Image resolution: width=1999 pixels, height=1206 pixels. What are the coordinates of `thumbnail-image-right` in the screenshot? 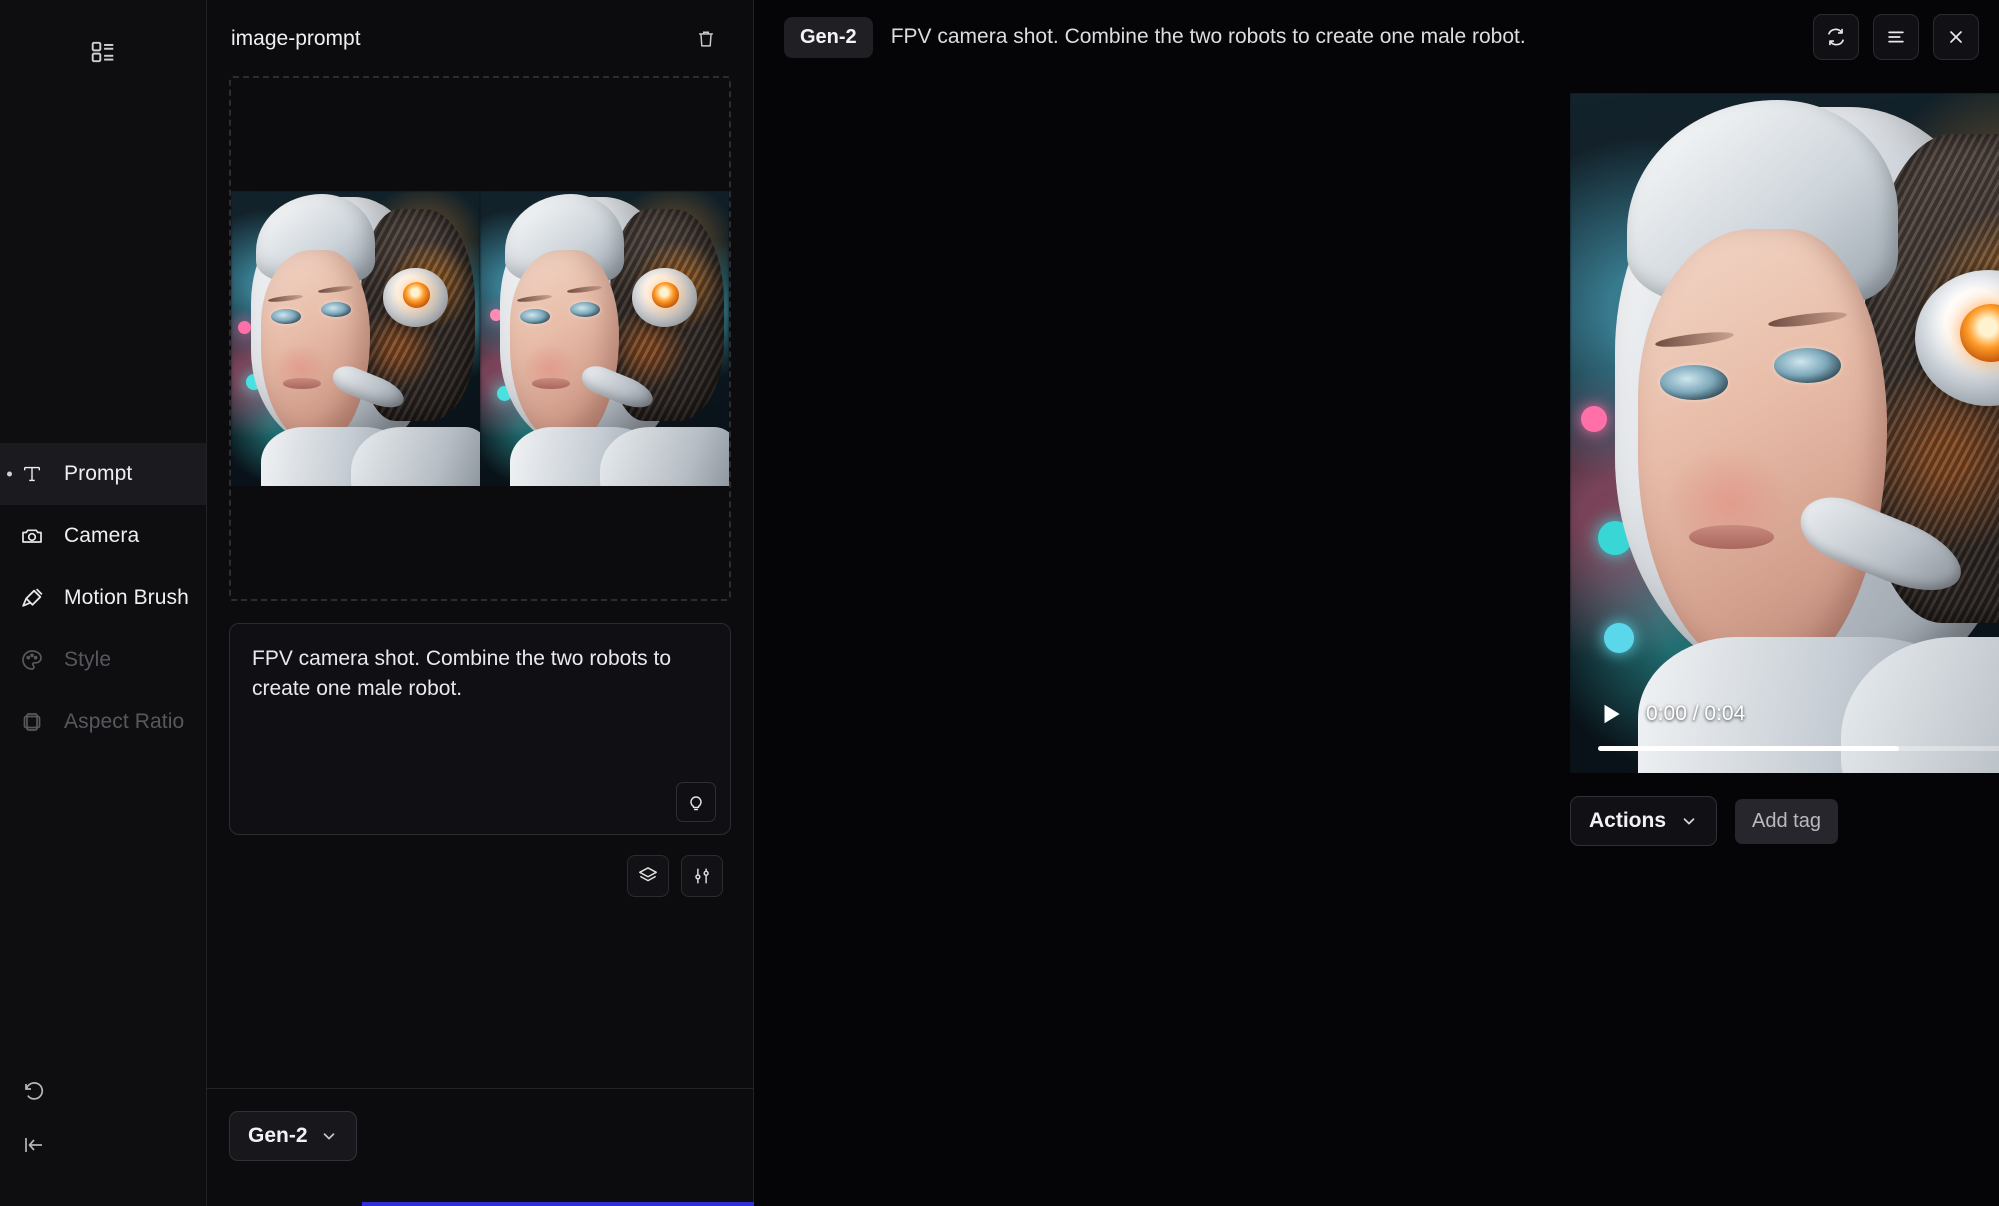 It's located at (604, 338).